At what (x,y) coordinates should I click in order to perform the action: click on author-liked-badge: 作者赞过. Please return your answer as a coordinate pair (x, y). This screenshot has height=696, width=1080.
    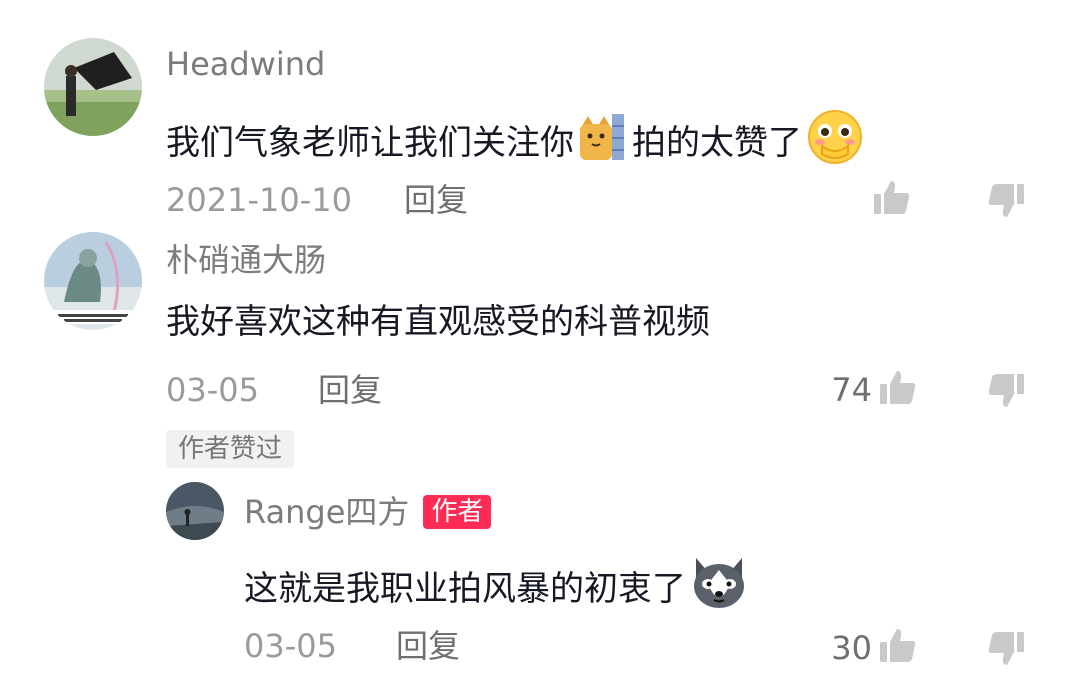
    Looking at the image, I should click on (230, 449).